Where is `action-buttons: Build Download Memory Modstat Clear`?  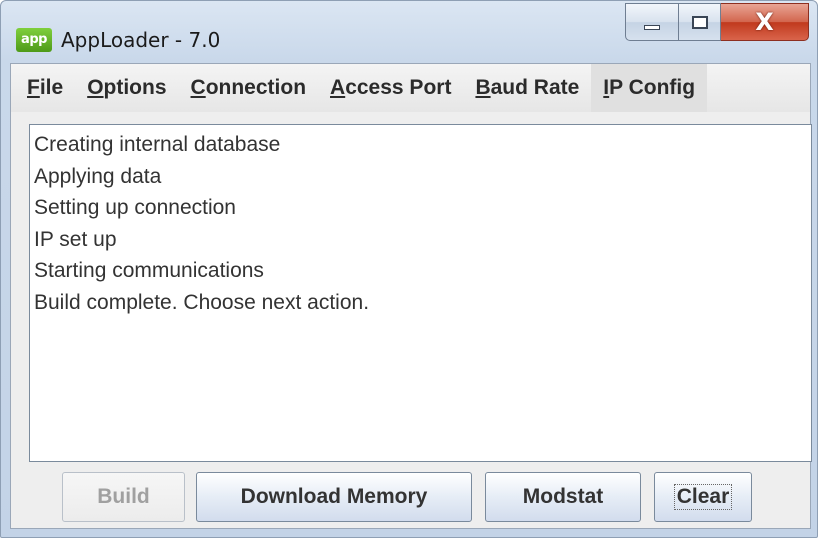 action-buttons: Build Download Memory Modstat Clear is located at coordinates (410, 497).